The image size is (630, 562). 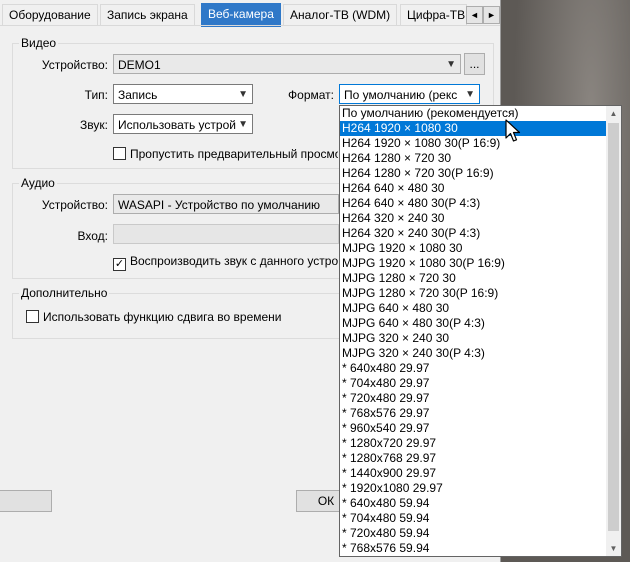 I want to click on sound-select: Использовать устрой ▼, so click(x=183, y=124).